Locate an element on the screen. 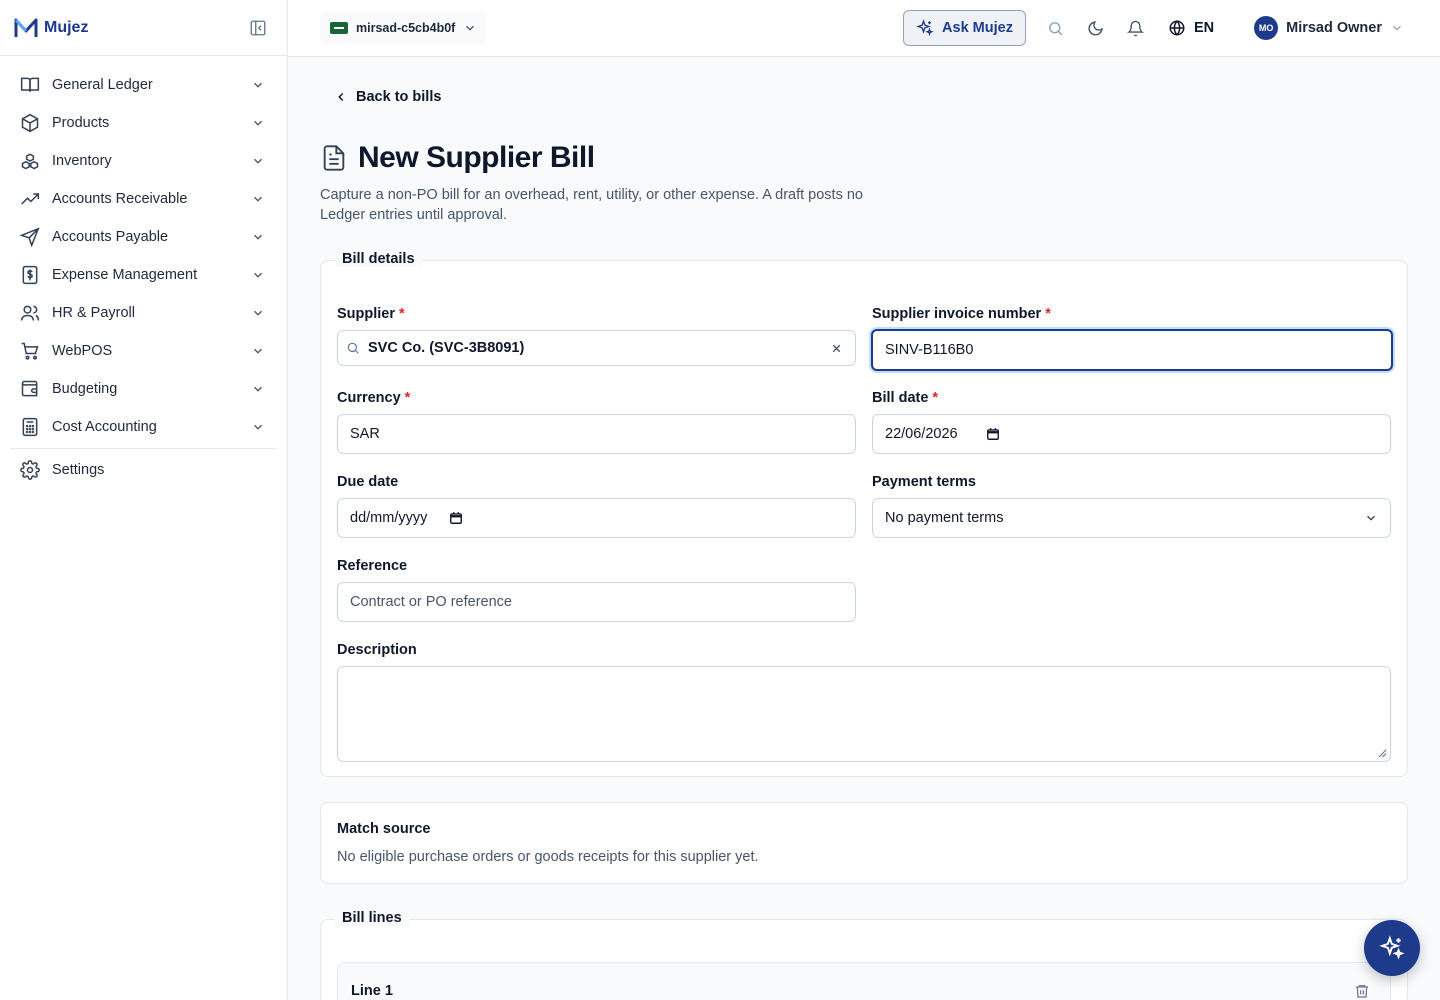 The height and width of the screenshot is (1000, 1440). invoice-number-label: Supplier invoice number * is located at coordinates (961, 314).